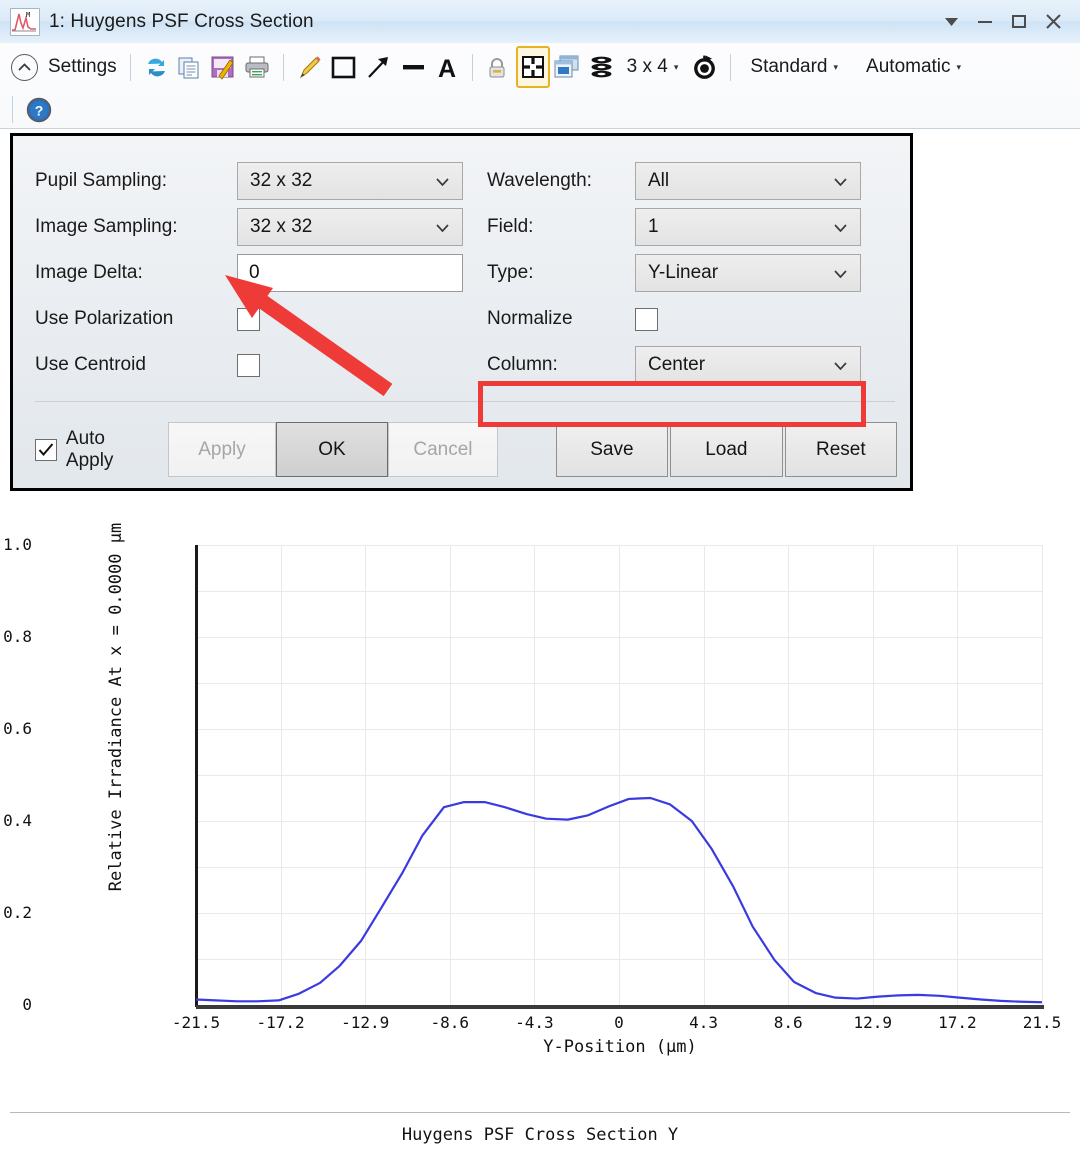  What do you see at coordinates (510, 272) in the screenshot?
I see `type-label: Type:` at bounding box center [510, 272].